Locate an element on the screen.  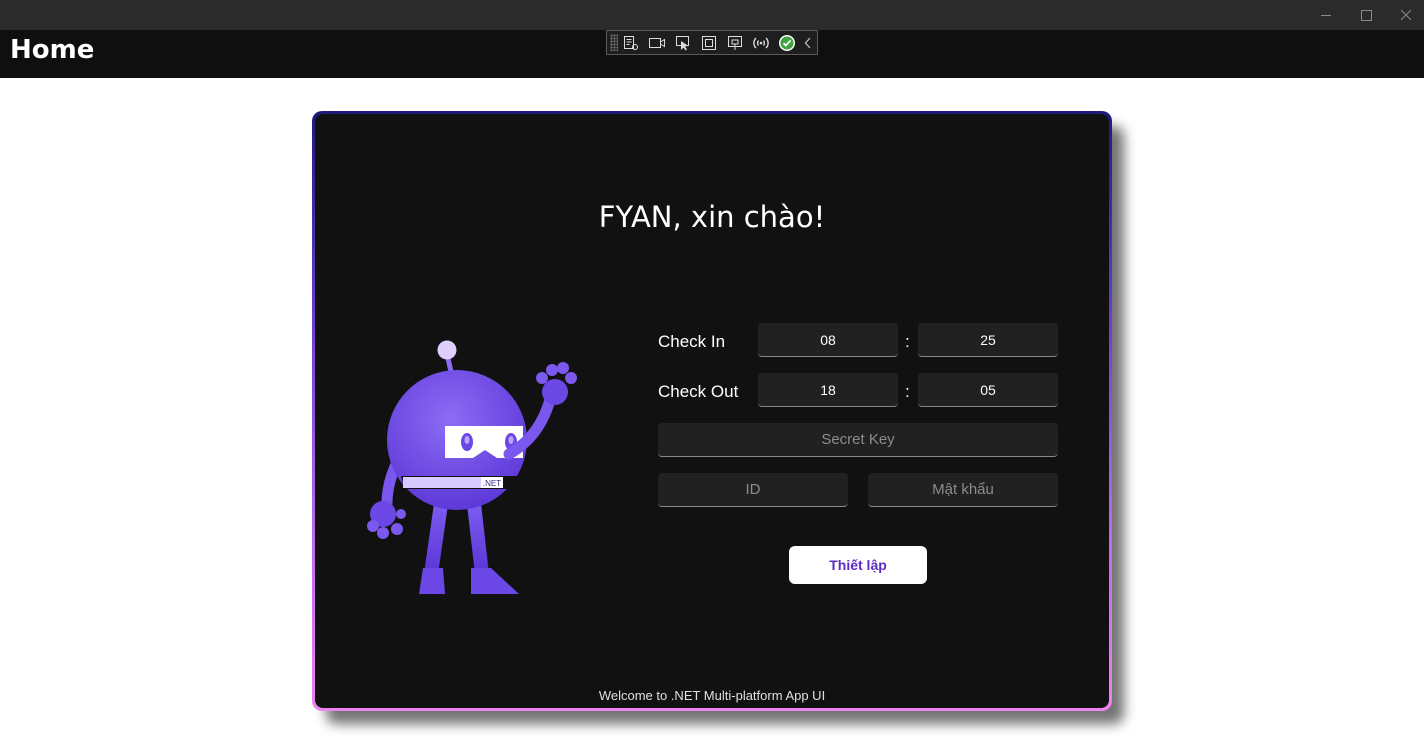
minimize-icon is located at coordinates (1326, 15).